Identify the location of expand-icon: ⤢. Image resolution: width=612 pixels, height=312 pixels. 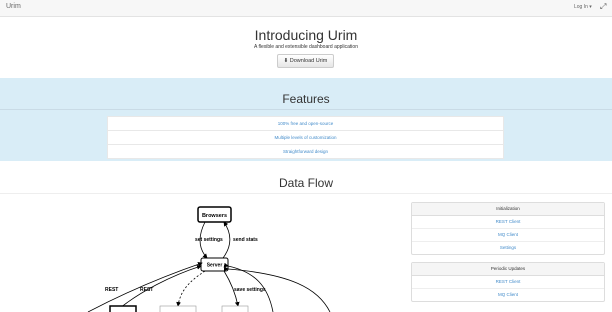
(603, 7).